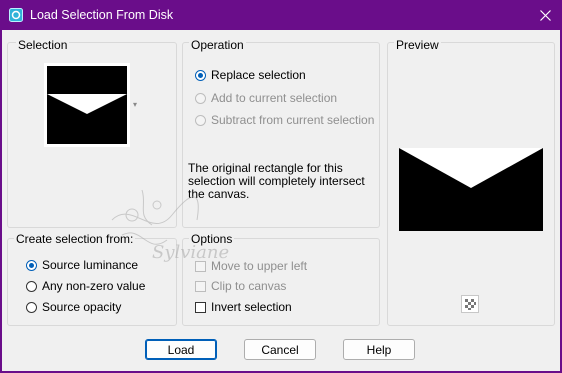 The width and height of the screenshot is (562, 373). I want to click on paint-shop-app-icon, so click(16, 15).